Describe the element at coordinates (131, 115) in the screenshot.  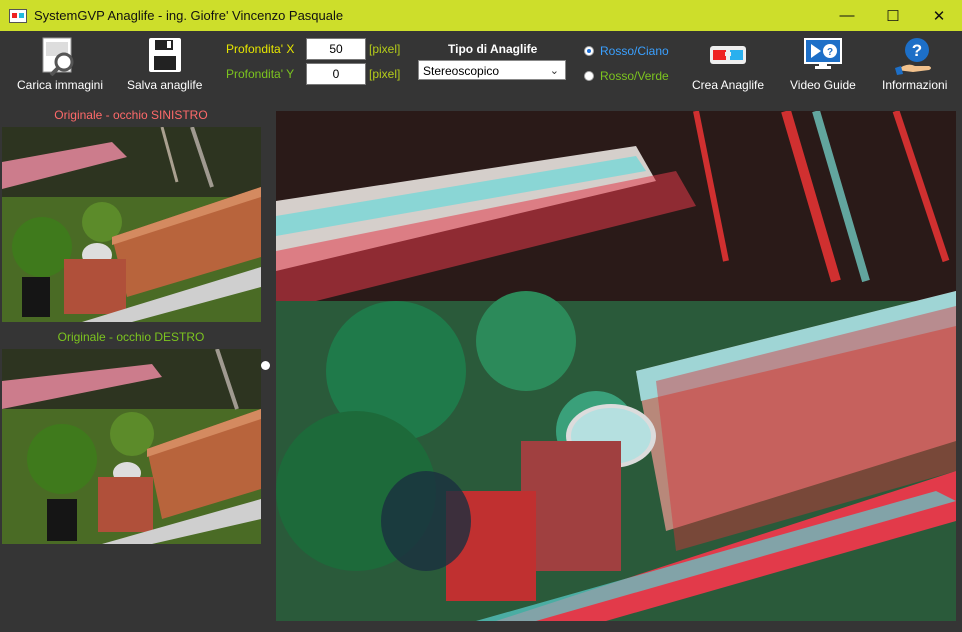
I see `left-eye-label: Originale - occhio SINISTRO` at that location.